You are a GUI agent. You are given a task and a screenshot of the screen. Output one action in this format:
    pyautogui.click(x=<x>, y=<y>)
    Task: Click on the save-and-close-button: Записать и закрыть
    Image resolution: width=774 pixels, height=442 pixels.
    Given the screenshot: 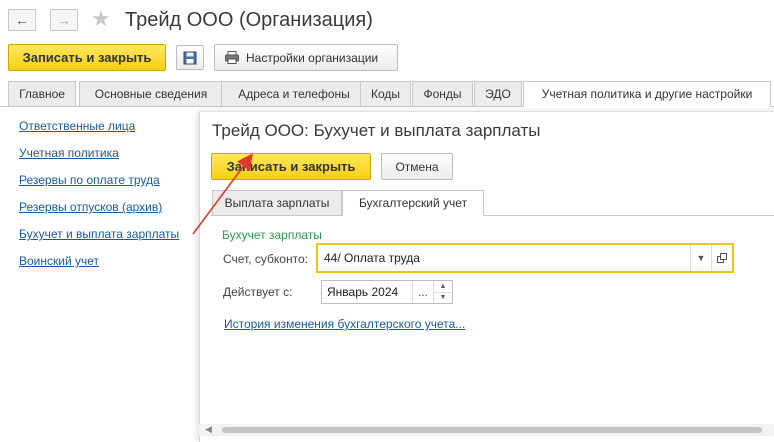 What is the action you would take?
    pyautogui.click(x=87, y=57)
    